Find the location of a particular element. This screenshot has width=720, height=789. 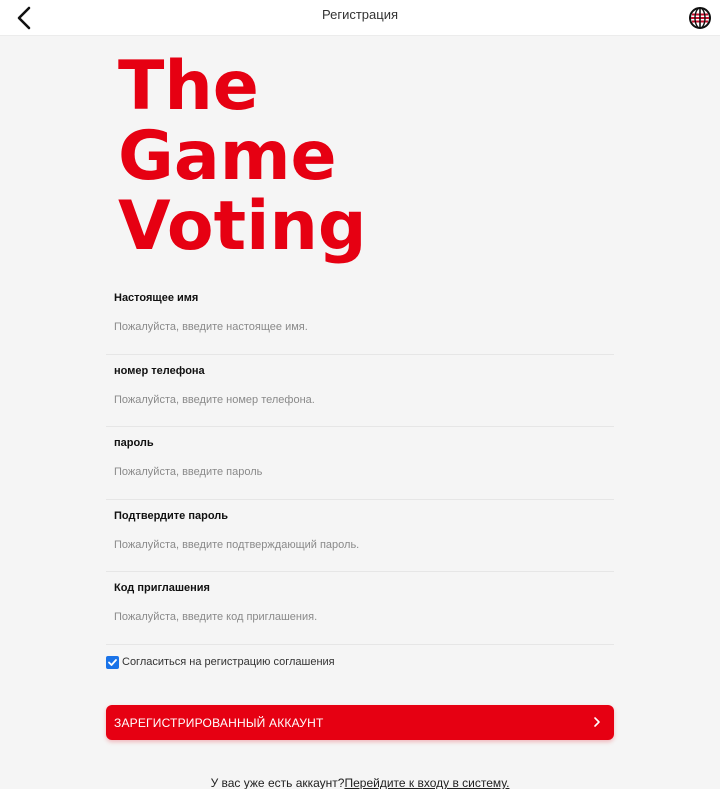

page-title: Регистрация is located at coordinates (360, 14).